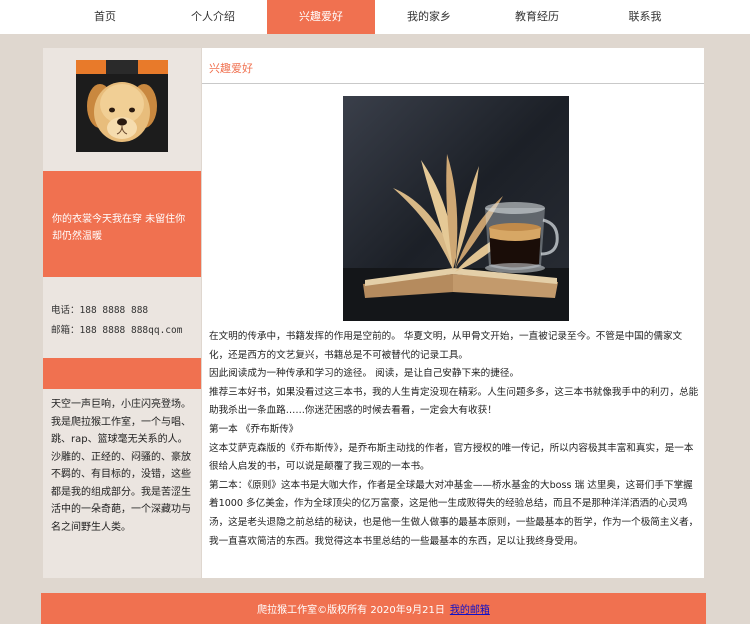 This screenshot has height=624, width=750. I want to click on puppy-avatar-image, so click(122, 106).